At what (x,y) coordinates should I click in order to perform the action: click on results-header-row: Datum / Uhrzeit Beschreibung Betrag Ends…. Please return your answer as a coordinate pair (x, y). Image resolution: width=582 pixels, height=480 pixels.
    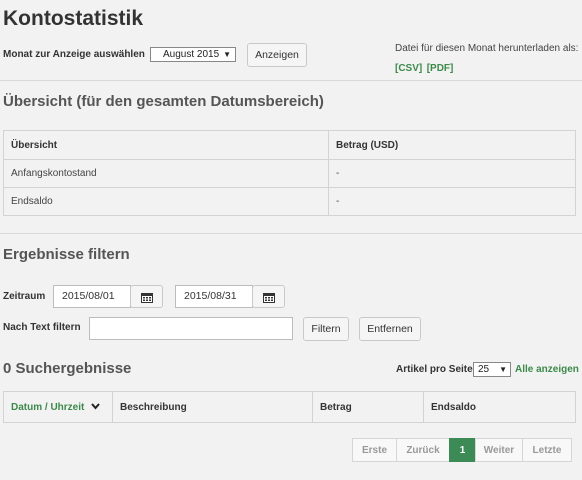
    Looking at the image, I should click on (289, 407).